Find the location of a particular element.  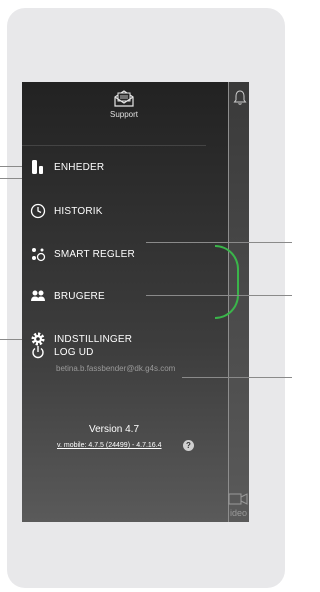

version-mobile-link: v. mobile: 4.7.5 (24499) - 4.7.16.4 is located at coordinates (109, 445).